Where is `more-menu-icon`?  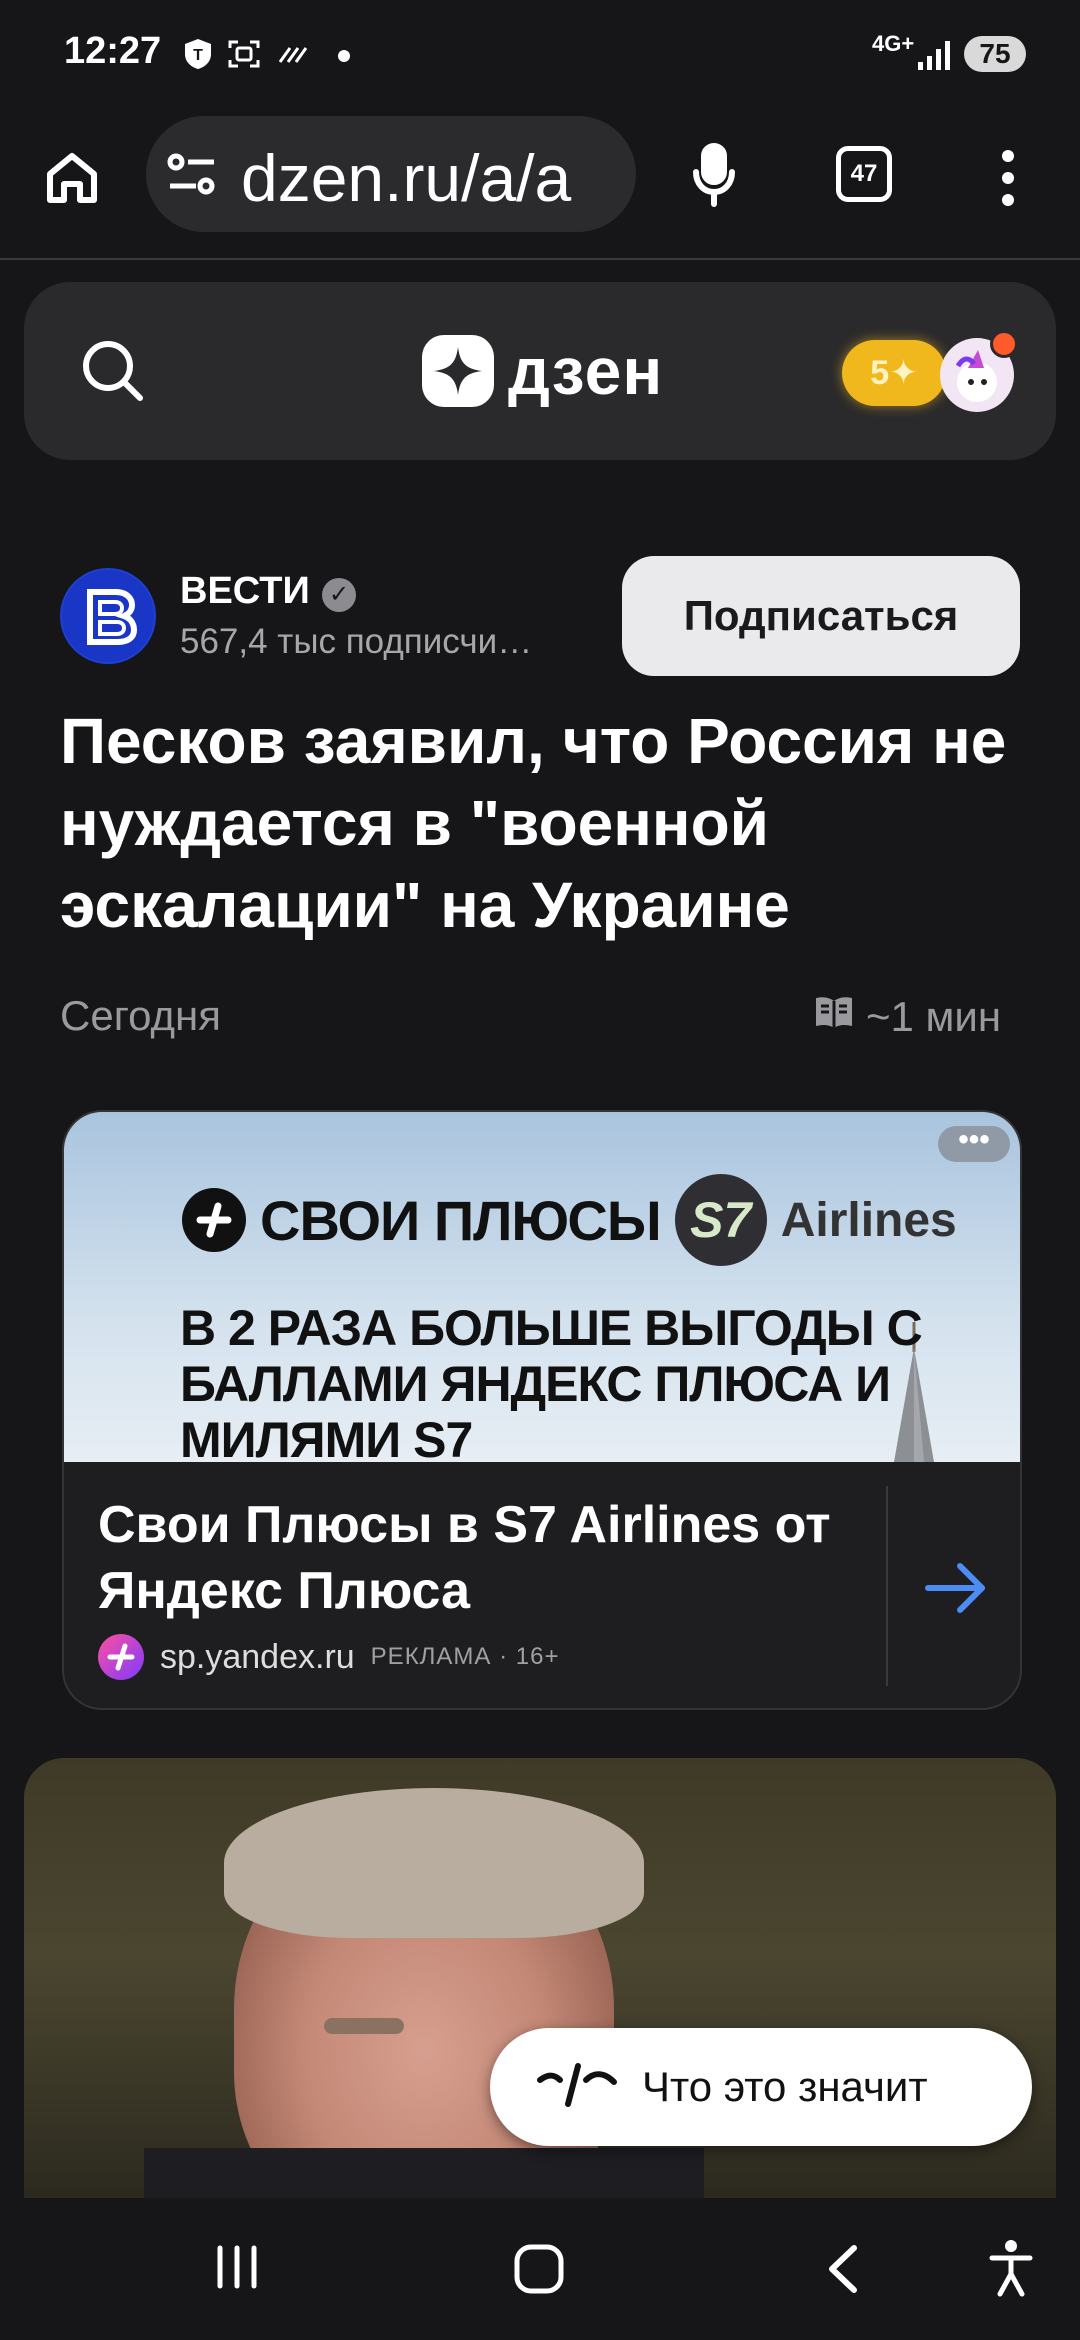
more-menu-icon is located at coordinates (1008, 178).